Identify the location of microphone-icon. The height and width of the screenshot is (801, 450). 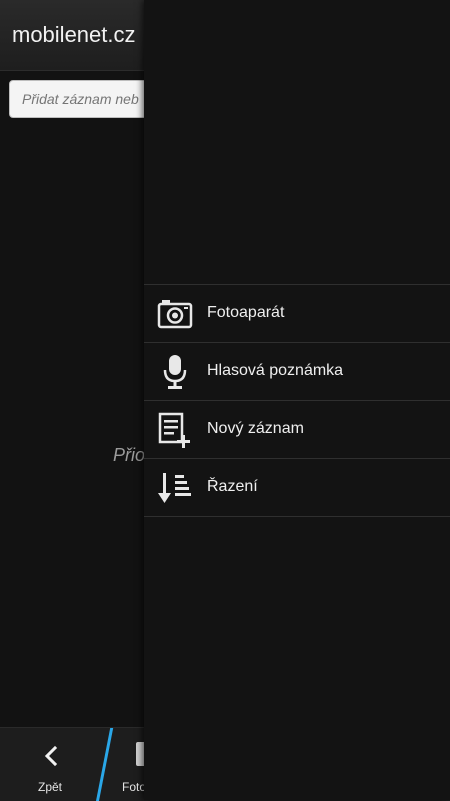
(175, 372).